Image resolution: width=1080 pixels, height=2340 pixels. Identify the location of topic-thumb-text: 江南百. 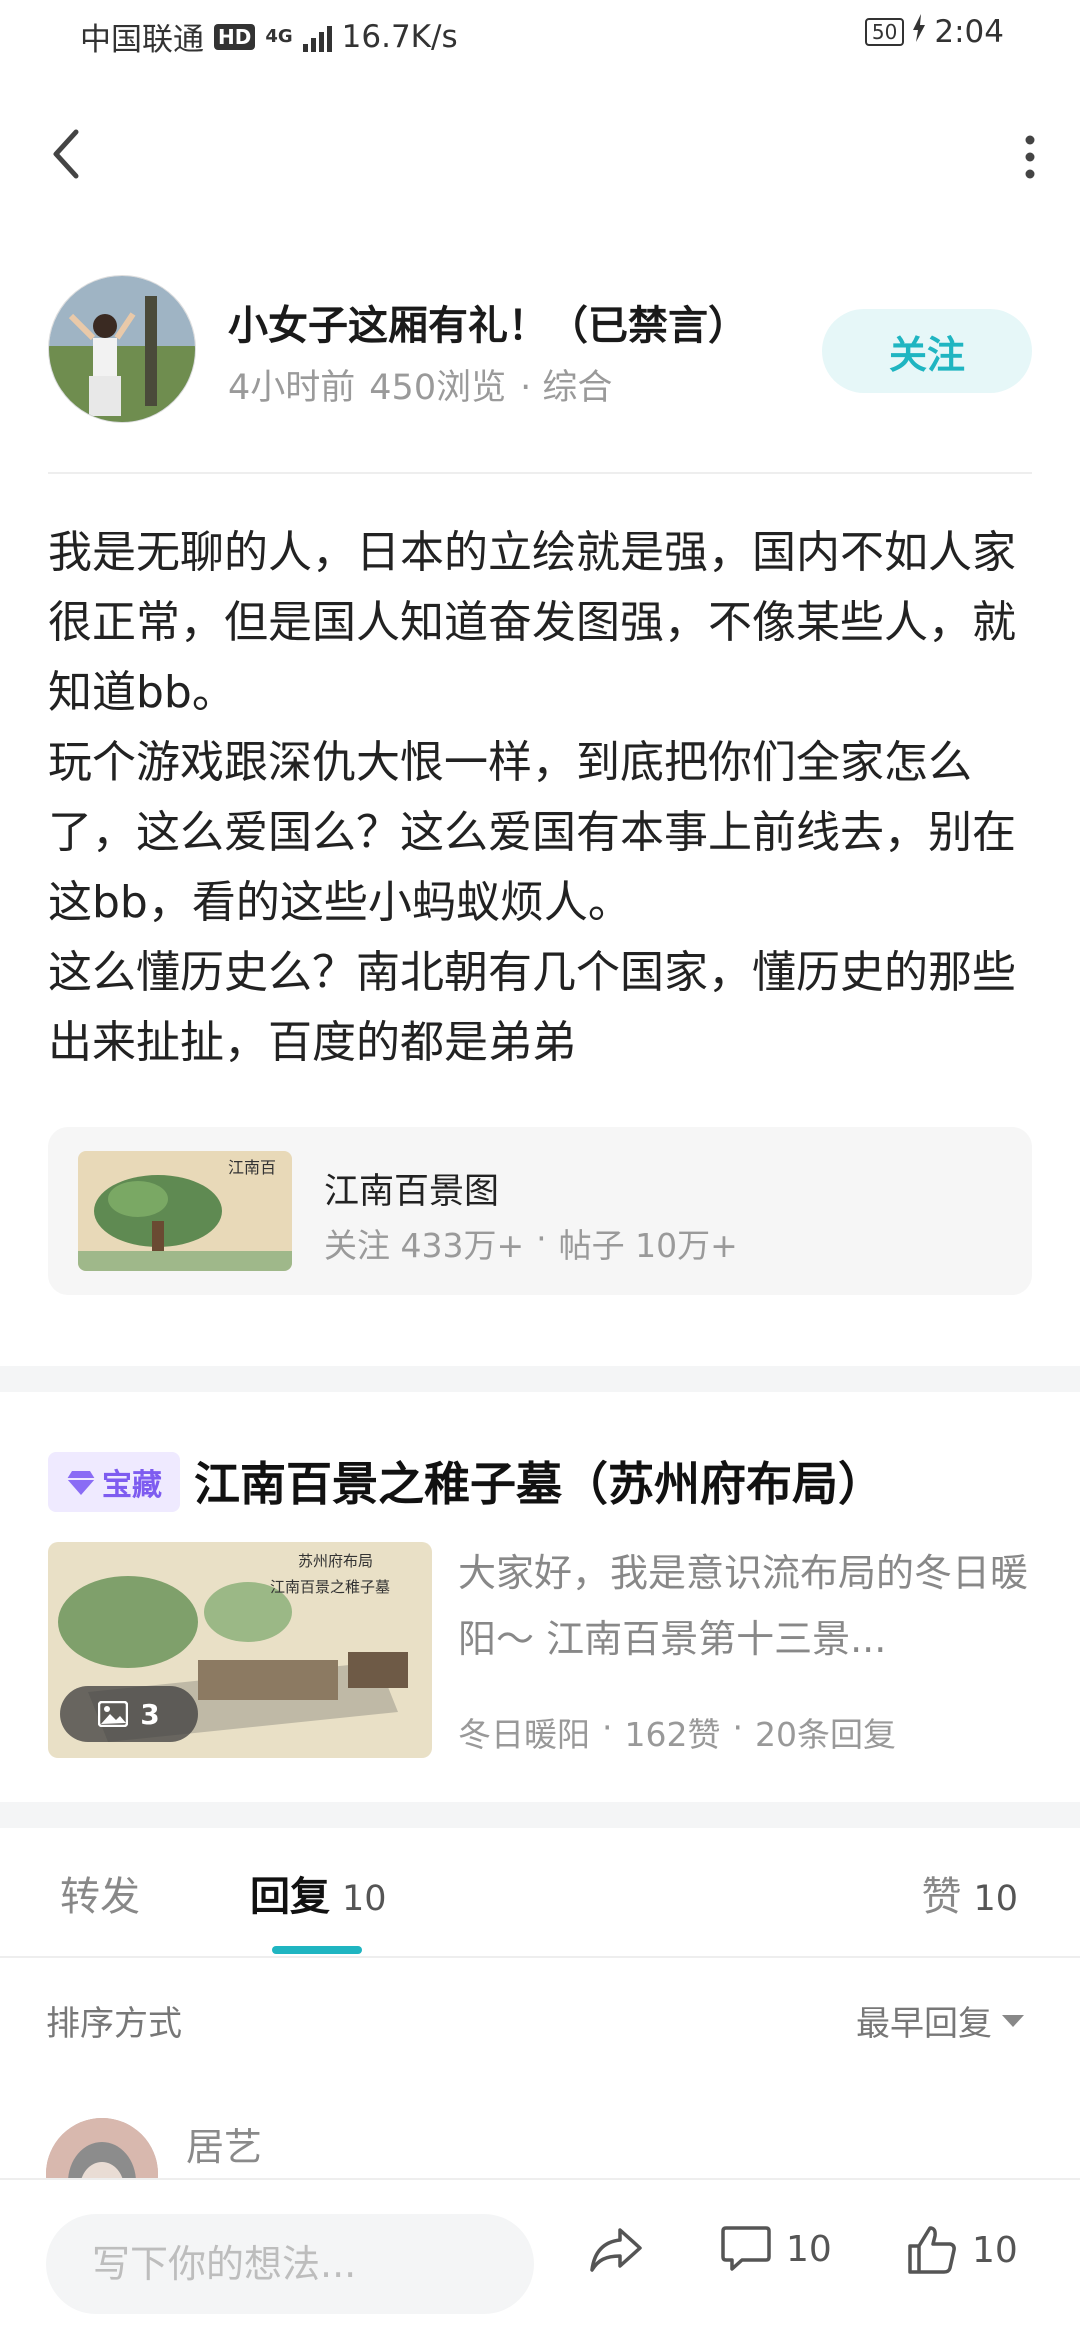
(252, 1167).